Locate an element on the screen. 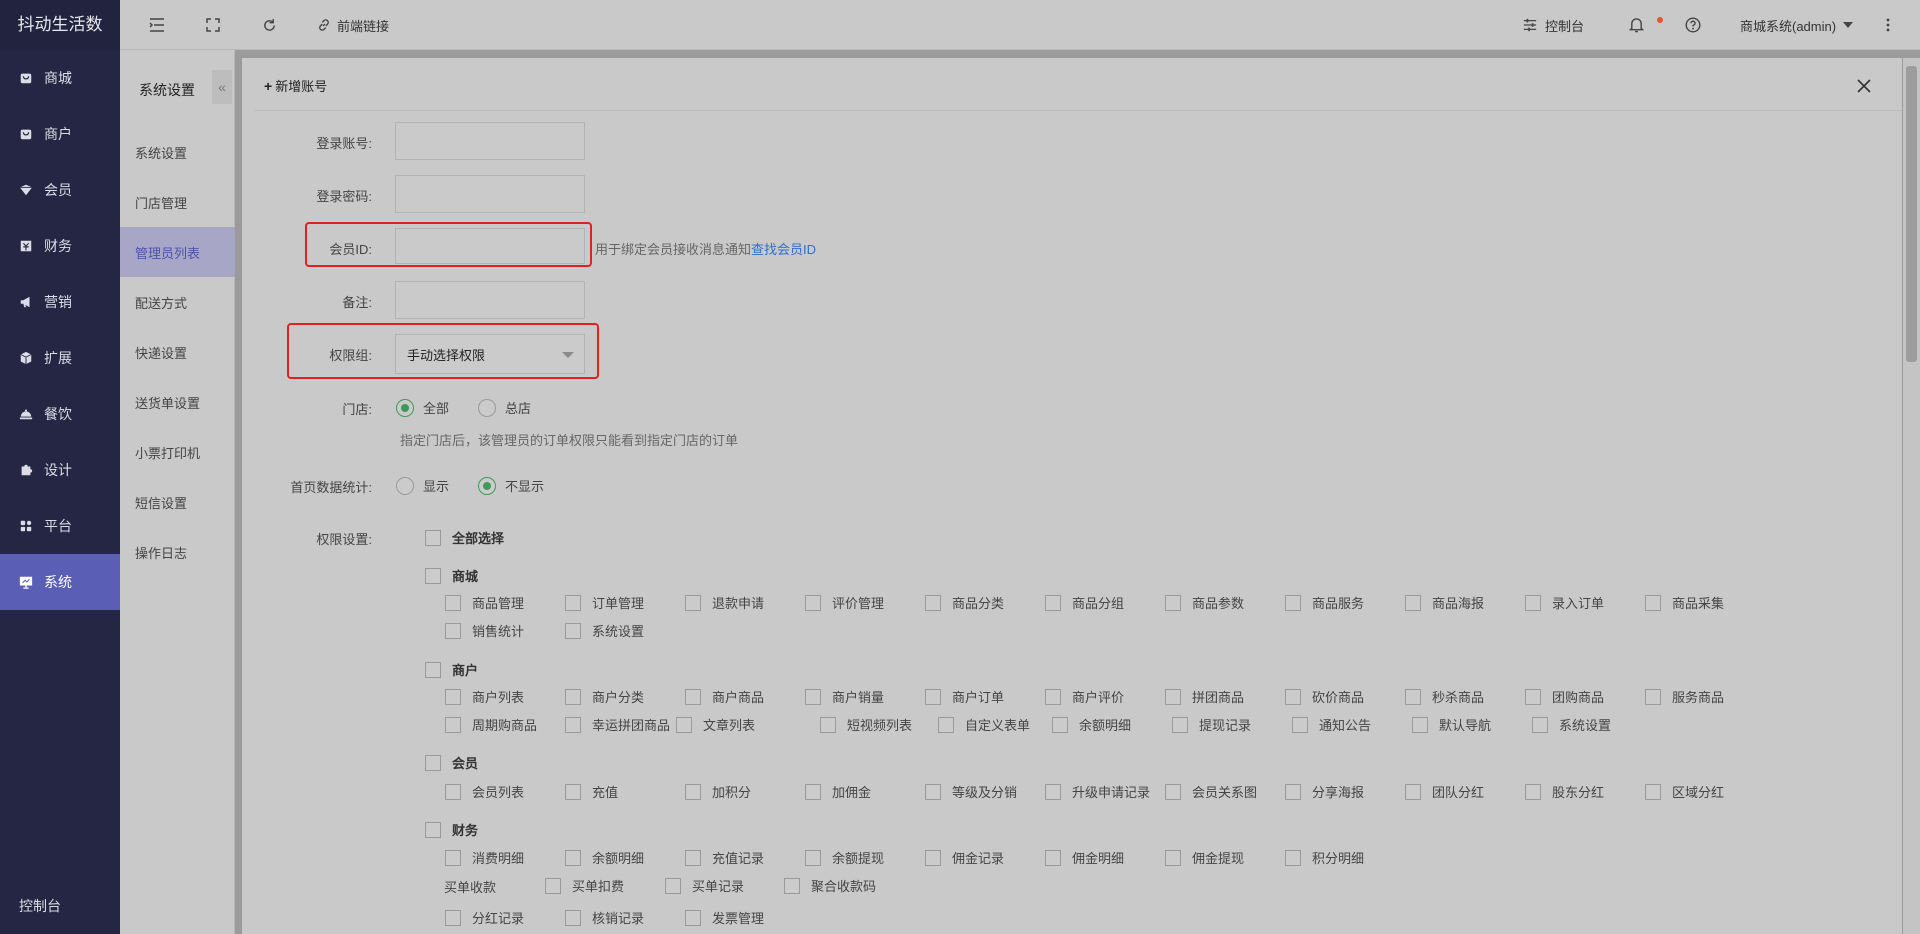 Image resolution: width=1920 pixels, height=934 pixels. permission-checkbox: 加积分 is located at coordinates (718, 791).